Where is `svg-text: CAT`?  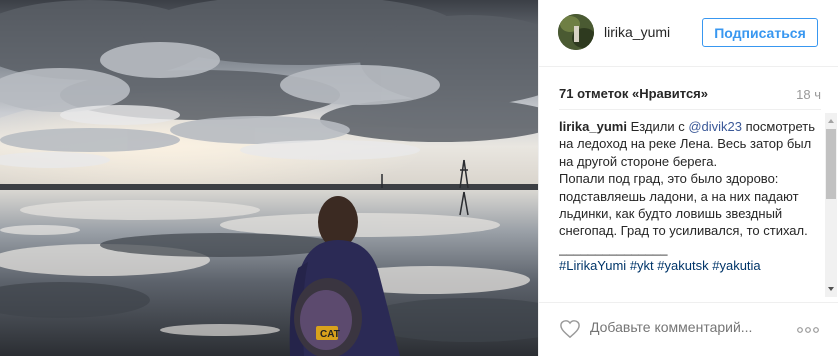
svg-text: CAT is located at coordinates (330, 334).